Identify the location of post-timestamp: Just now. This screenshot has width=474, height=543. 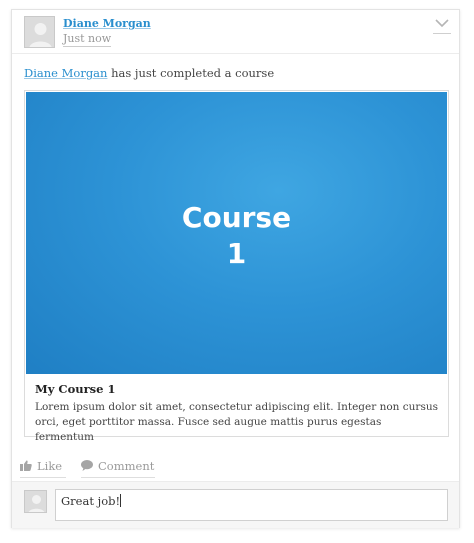
(87, 39).